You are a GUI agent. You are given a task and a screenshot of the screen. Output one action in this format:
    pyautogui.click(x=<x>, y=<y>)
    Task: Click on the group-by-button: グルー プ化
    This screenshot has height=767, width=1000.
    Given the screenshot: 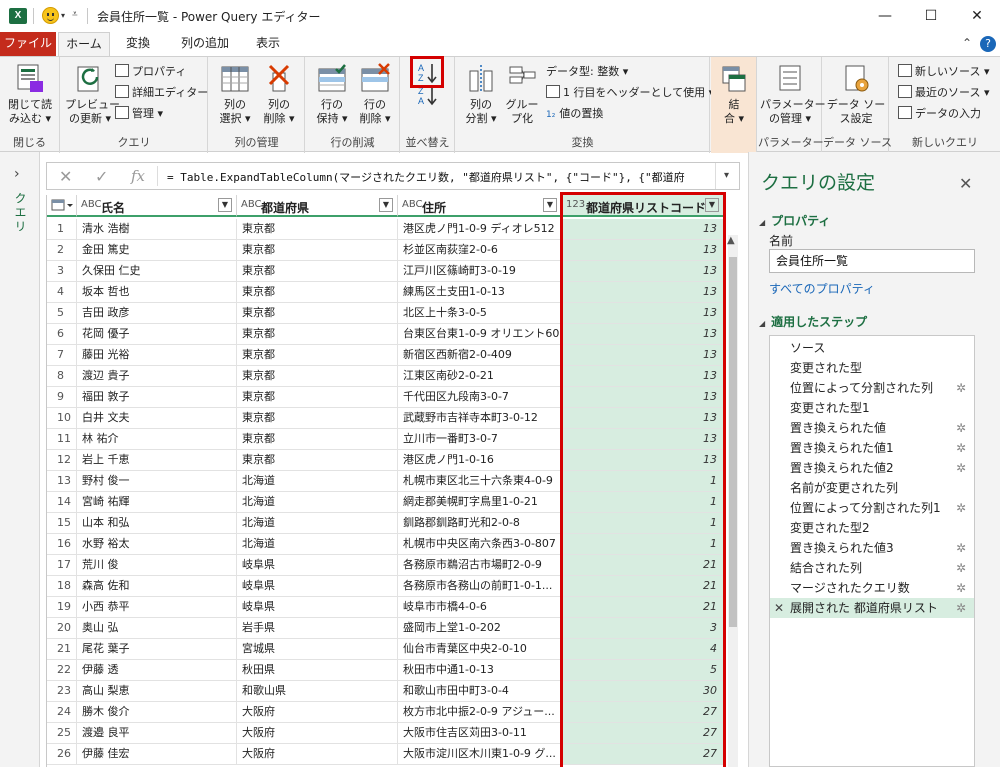 What is the action you would take?
    pyautogui.click(x=522, y=94)
    